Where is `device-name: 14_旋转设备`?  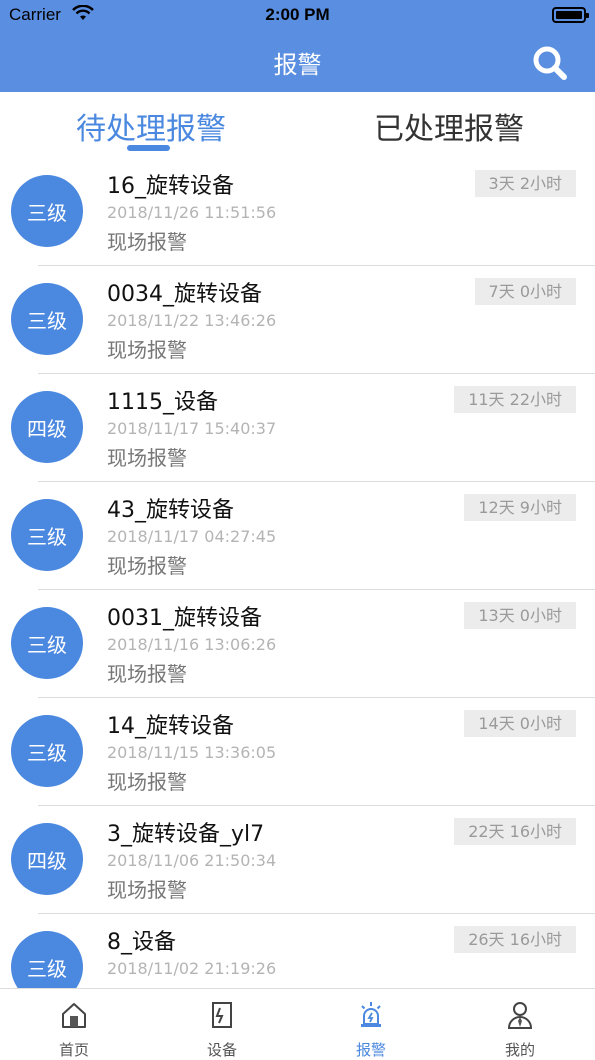 device-name: 14_旋转设备 is located at coordinates (170, 726).